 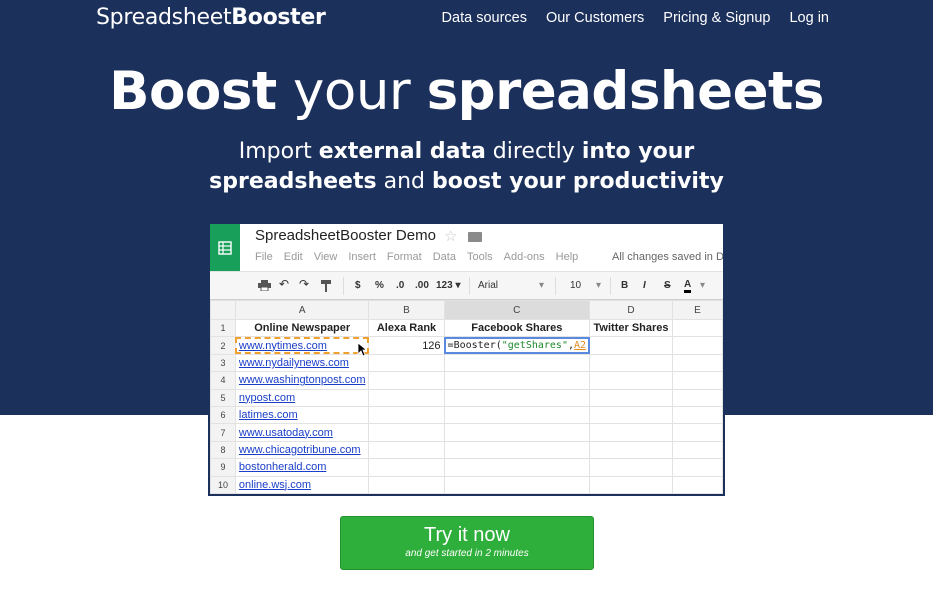 I want to click on paint-format-icon, so click(x=326, y=287).